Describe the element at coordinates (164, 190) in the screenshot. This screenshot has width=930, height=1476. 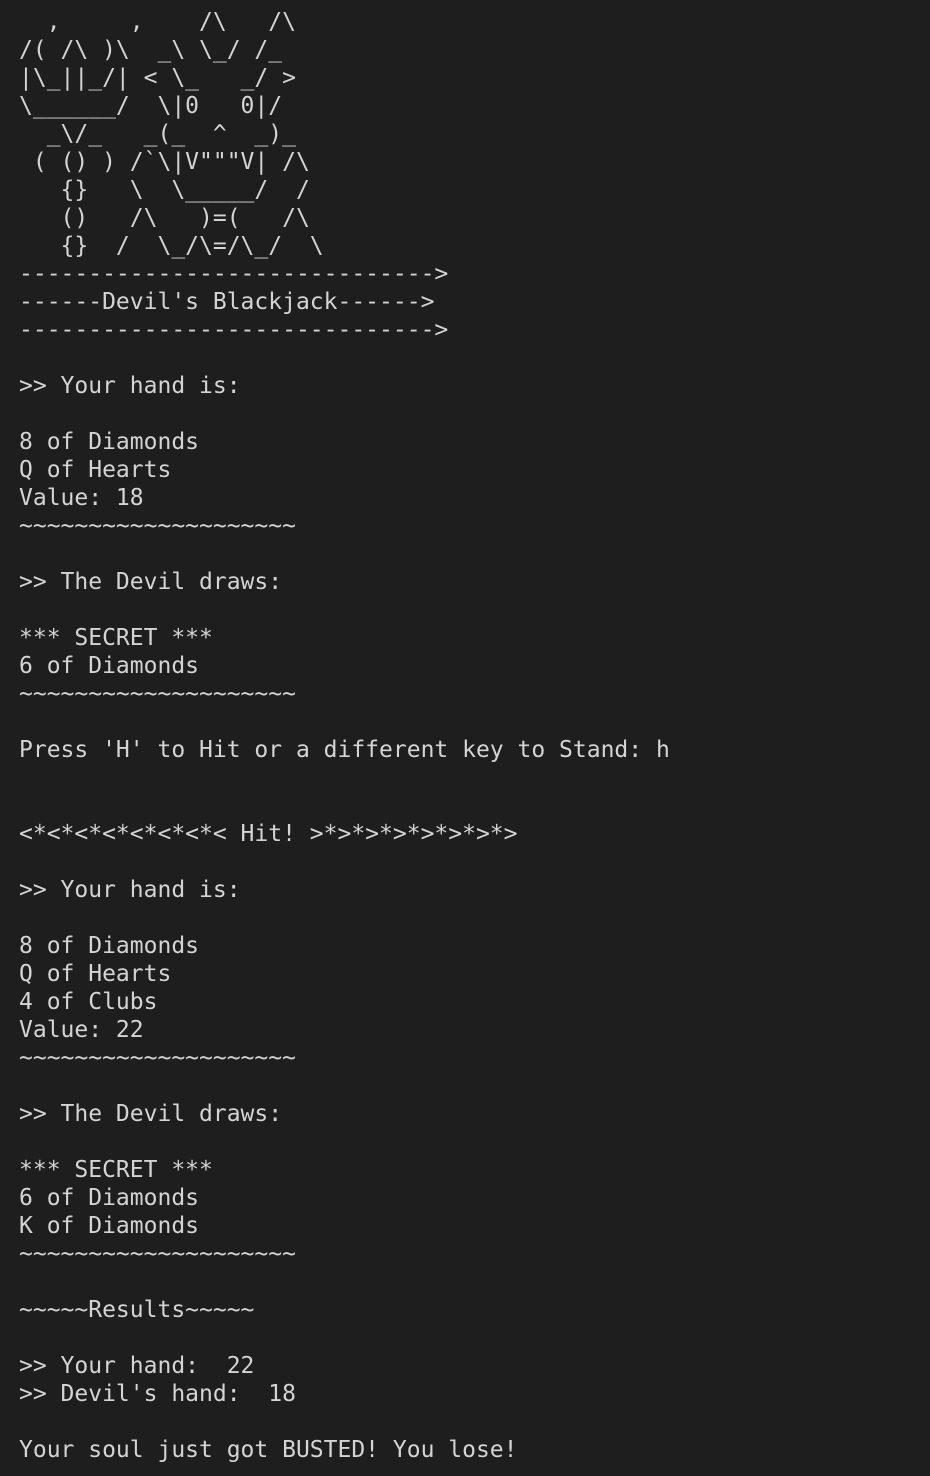
I see `devil-ascii-art-line: {} \ \_____/ /` at that location.